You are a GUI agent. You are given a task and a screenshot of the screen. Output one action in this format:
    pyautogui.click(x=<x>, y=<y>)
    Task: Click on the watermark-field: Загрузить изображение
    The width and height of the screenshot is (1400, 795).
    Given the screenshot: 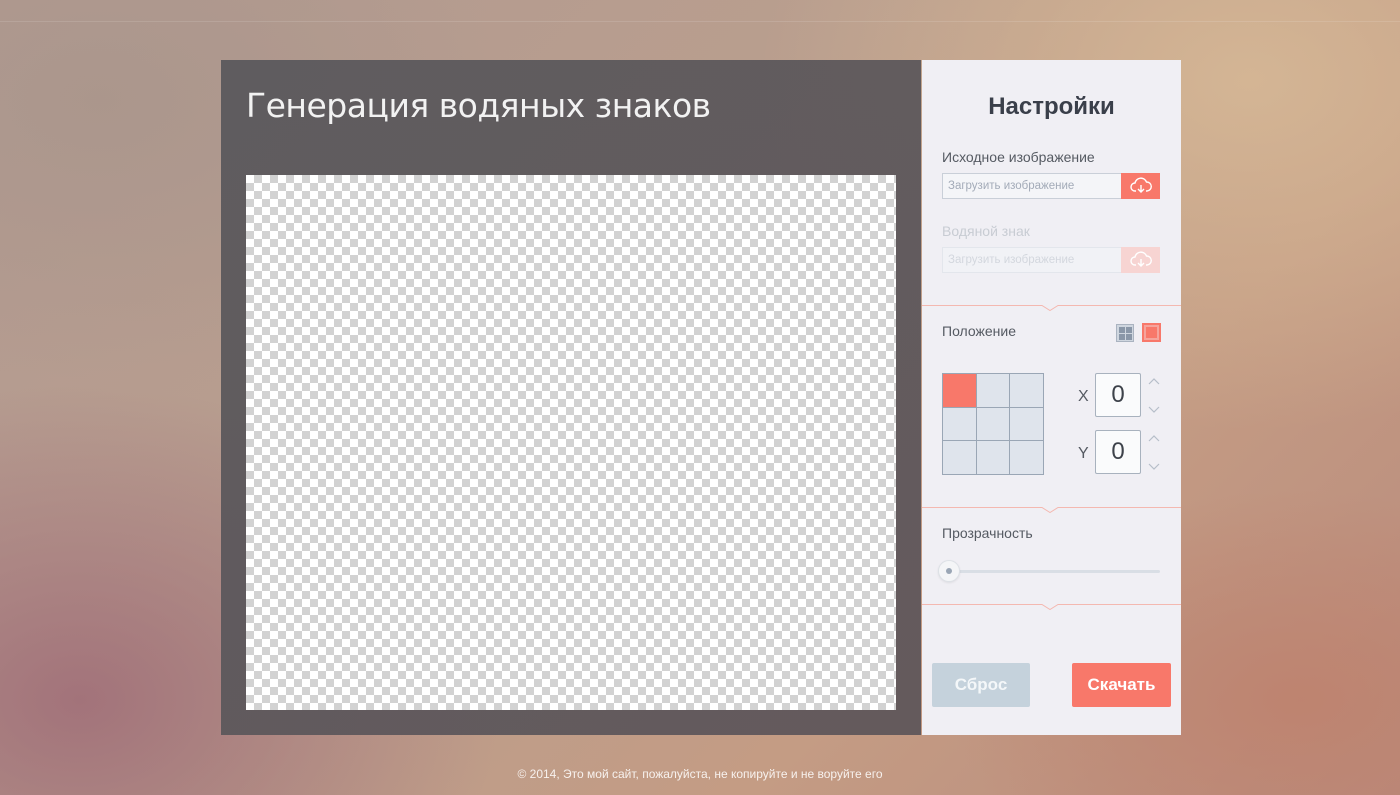 What is the action you would take?
    pyautogui.click(x=1051, y=260)
    